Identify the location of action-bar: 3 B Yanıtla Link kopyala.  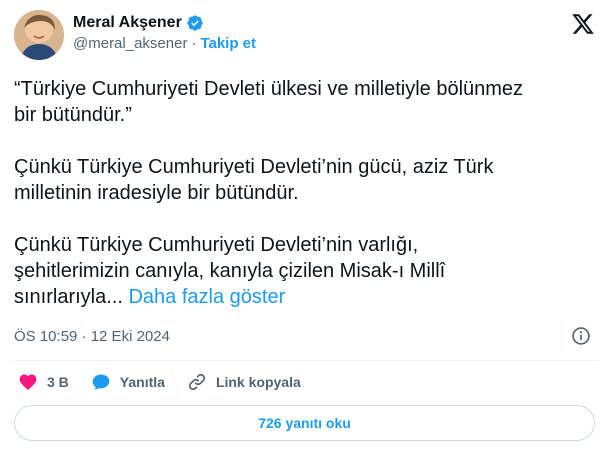
(170, 382).